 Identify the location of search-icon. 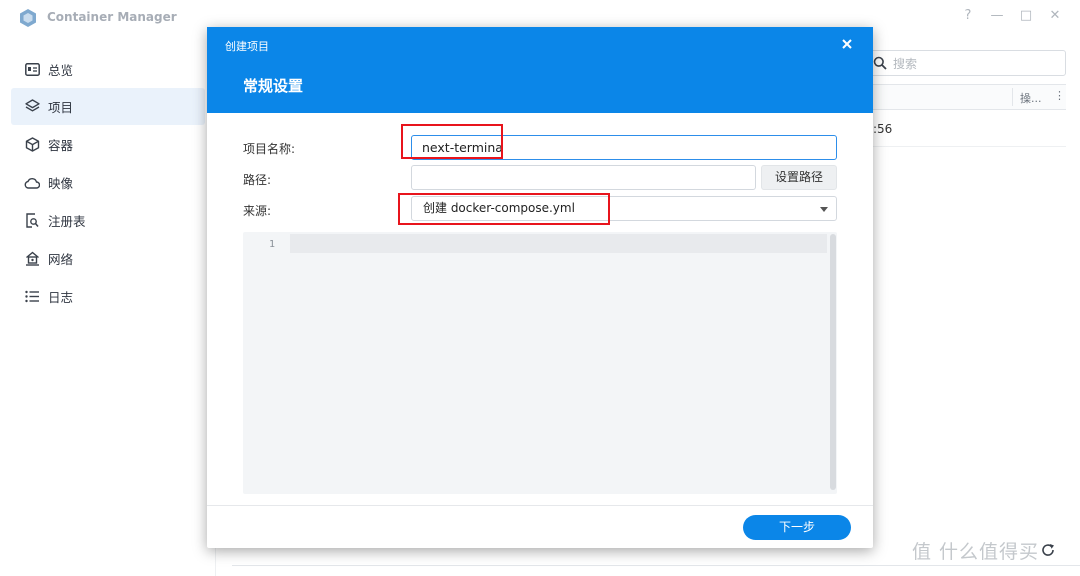
(880, 63).